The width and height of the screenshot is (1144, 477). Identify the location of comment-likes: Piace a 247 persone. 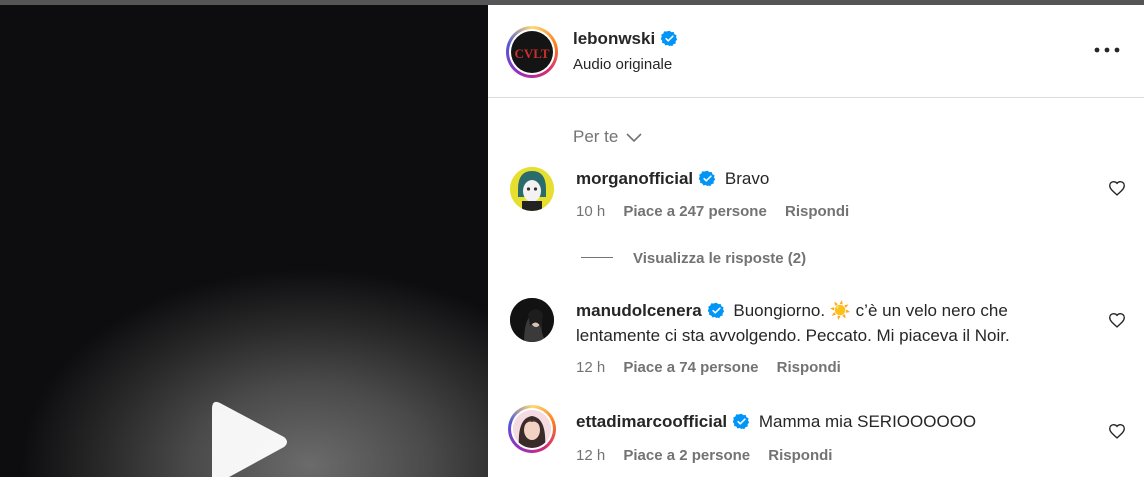
(694, 211).